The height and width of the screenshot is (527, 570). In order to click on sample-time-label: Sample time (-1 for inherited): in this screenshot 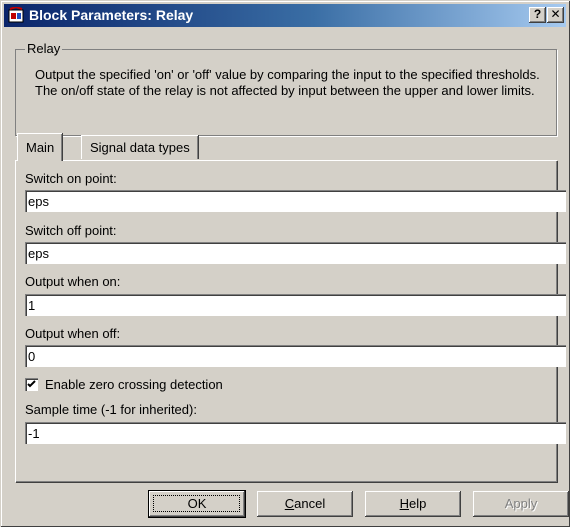, I will do `click(111, 409)`.